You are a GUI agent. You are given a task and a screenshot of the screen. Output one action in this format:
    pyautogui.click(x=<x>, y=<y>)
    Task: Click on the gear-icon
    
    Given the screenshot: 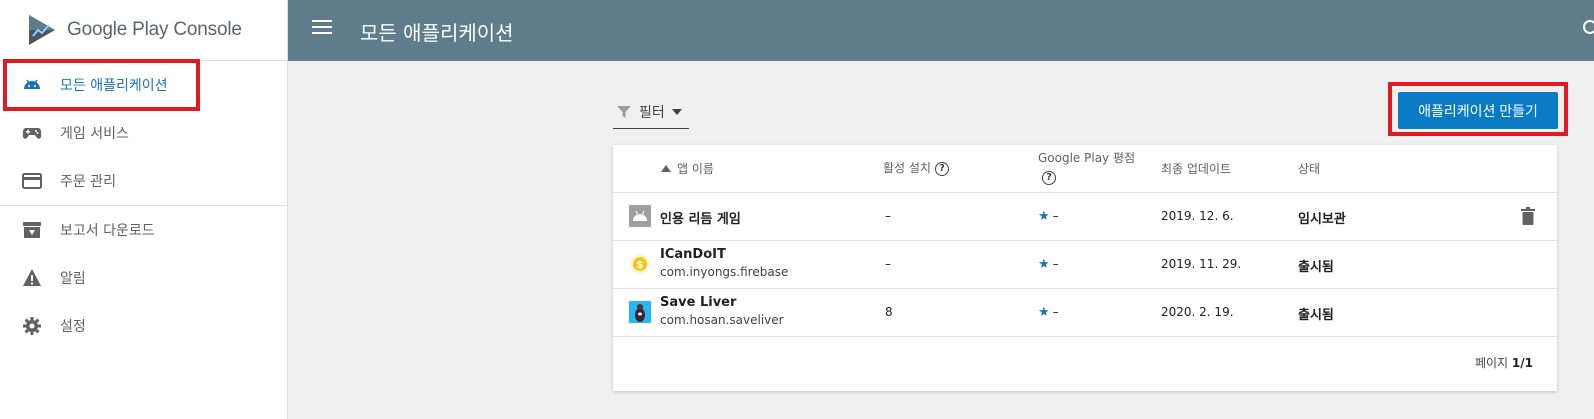 What is the action you would take?
    pyautogui.click(x=32, y=326)
    